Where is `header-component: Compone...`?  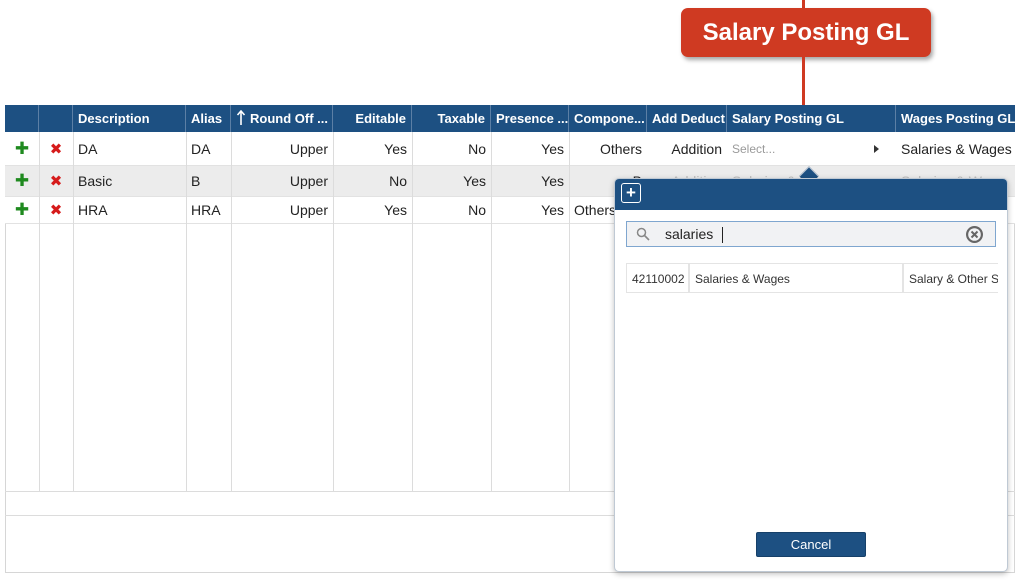 header-component: Compone... is located at coordinates (608, 118).